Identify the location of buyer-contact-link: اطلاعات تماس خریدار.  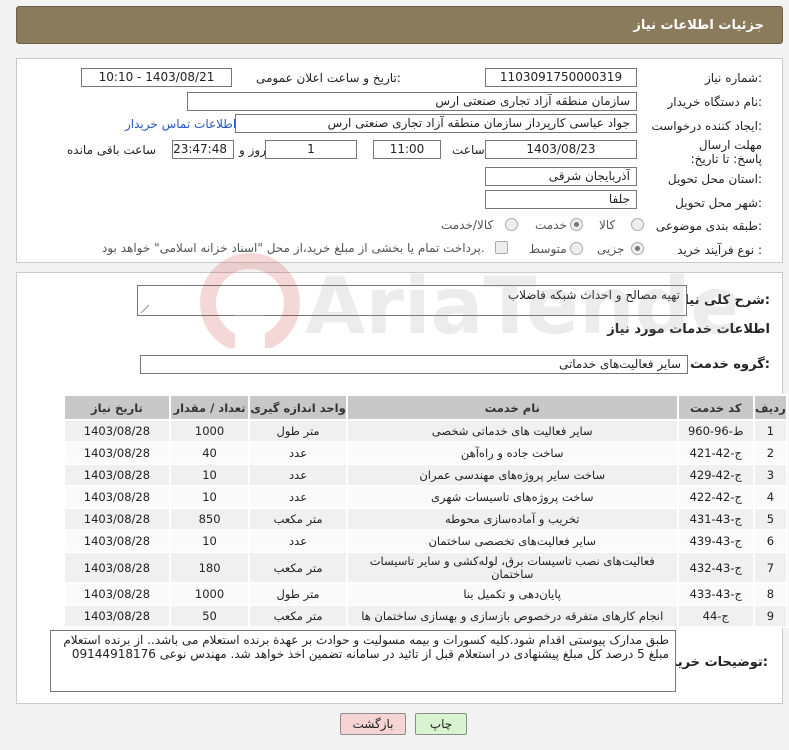
(180, 124).